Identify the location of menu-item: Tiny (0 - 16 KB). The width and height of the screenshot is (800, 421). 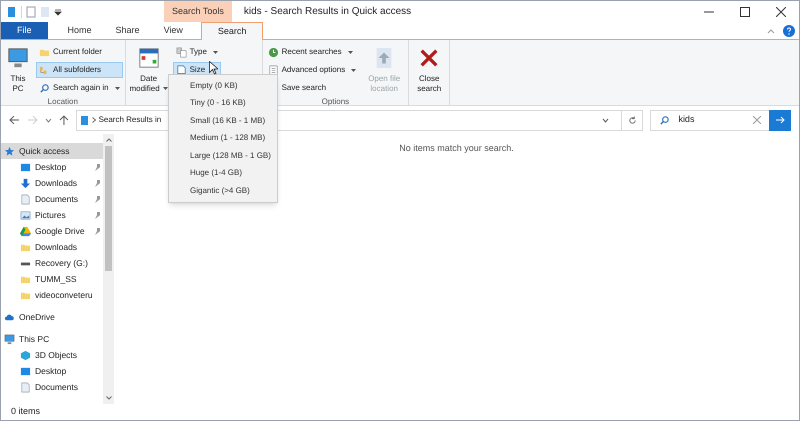
(223, 103).